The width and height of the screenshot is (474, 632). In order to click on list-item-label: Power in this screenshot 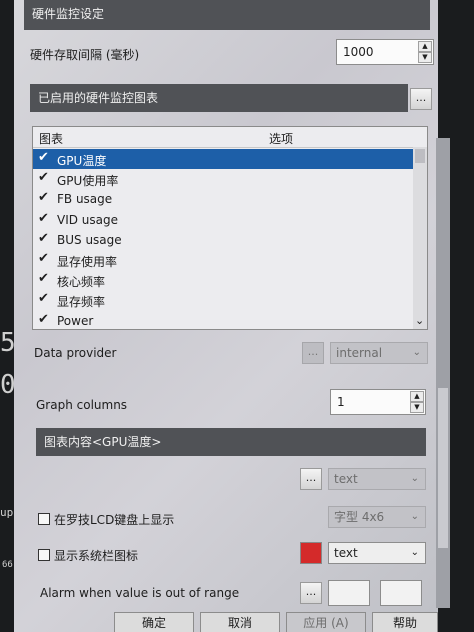, I will do `click(75, 320)`.